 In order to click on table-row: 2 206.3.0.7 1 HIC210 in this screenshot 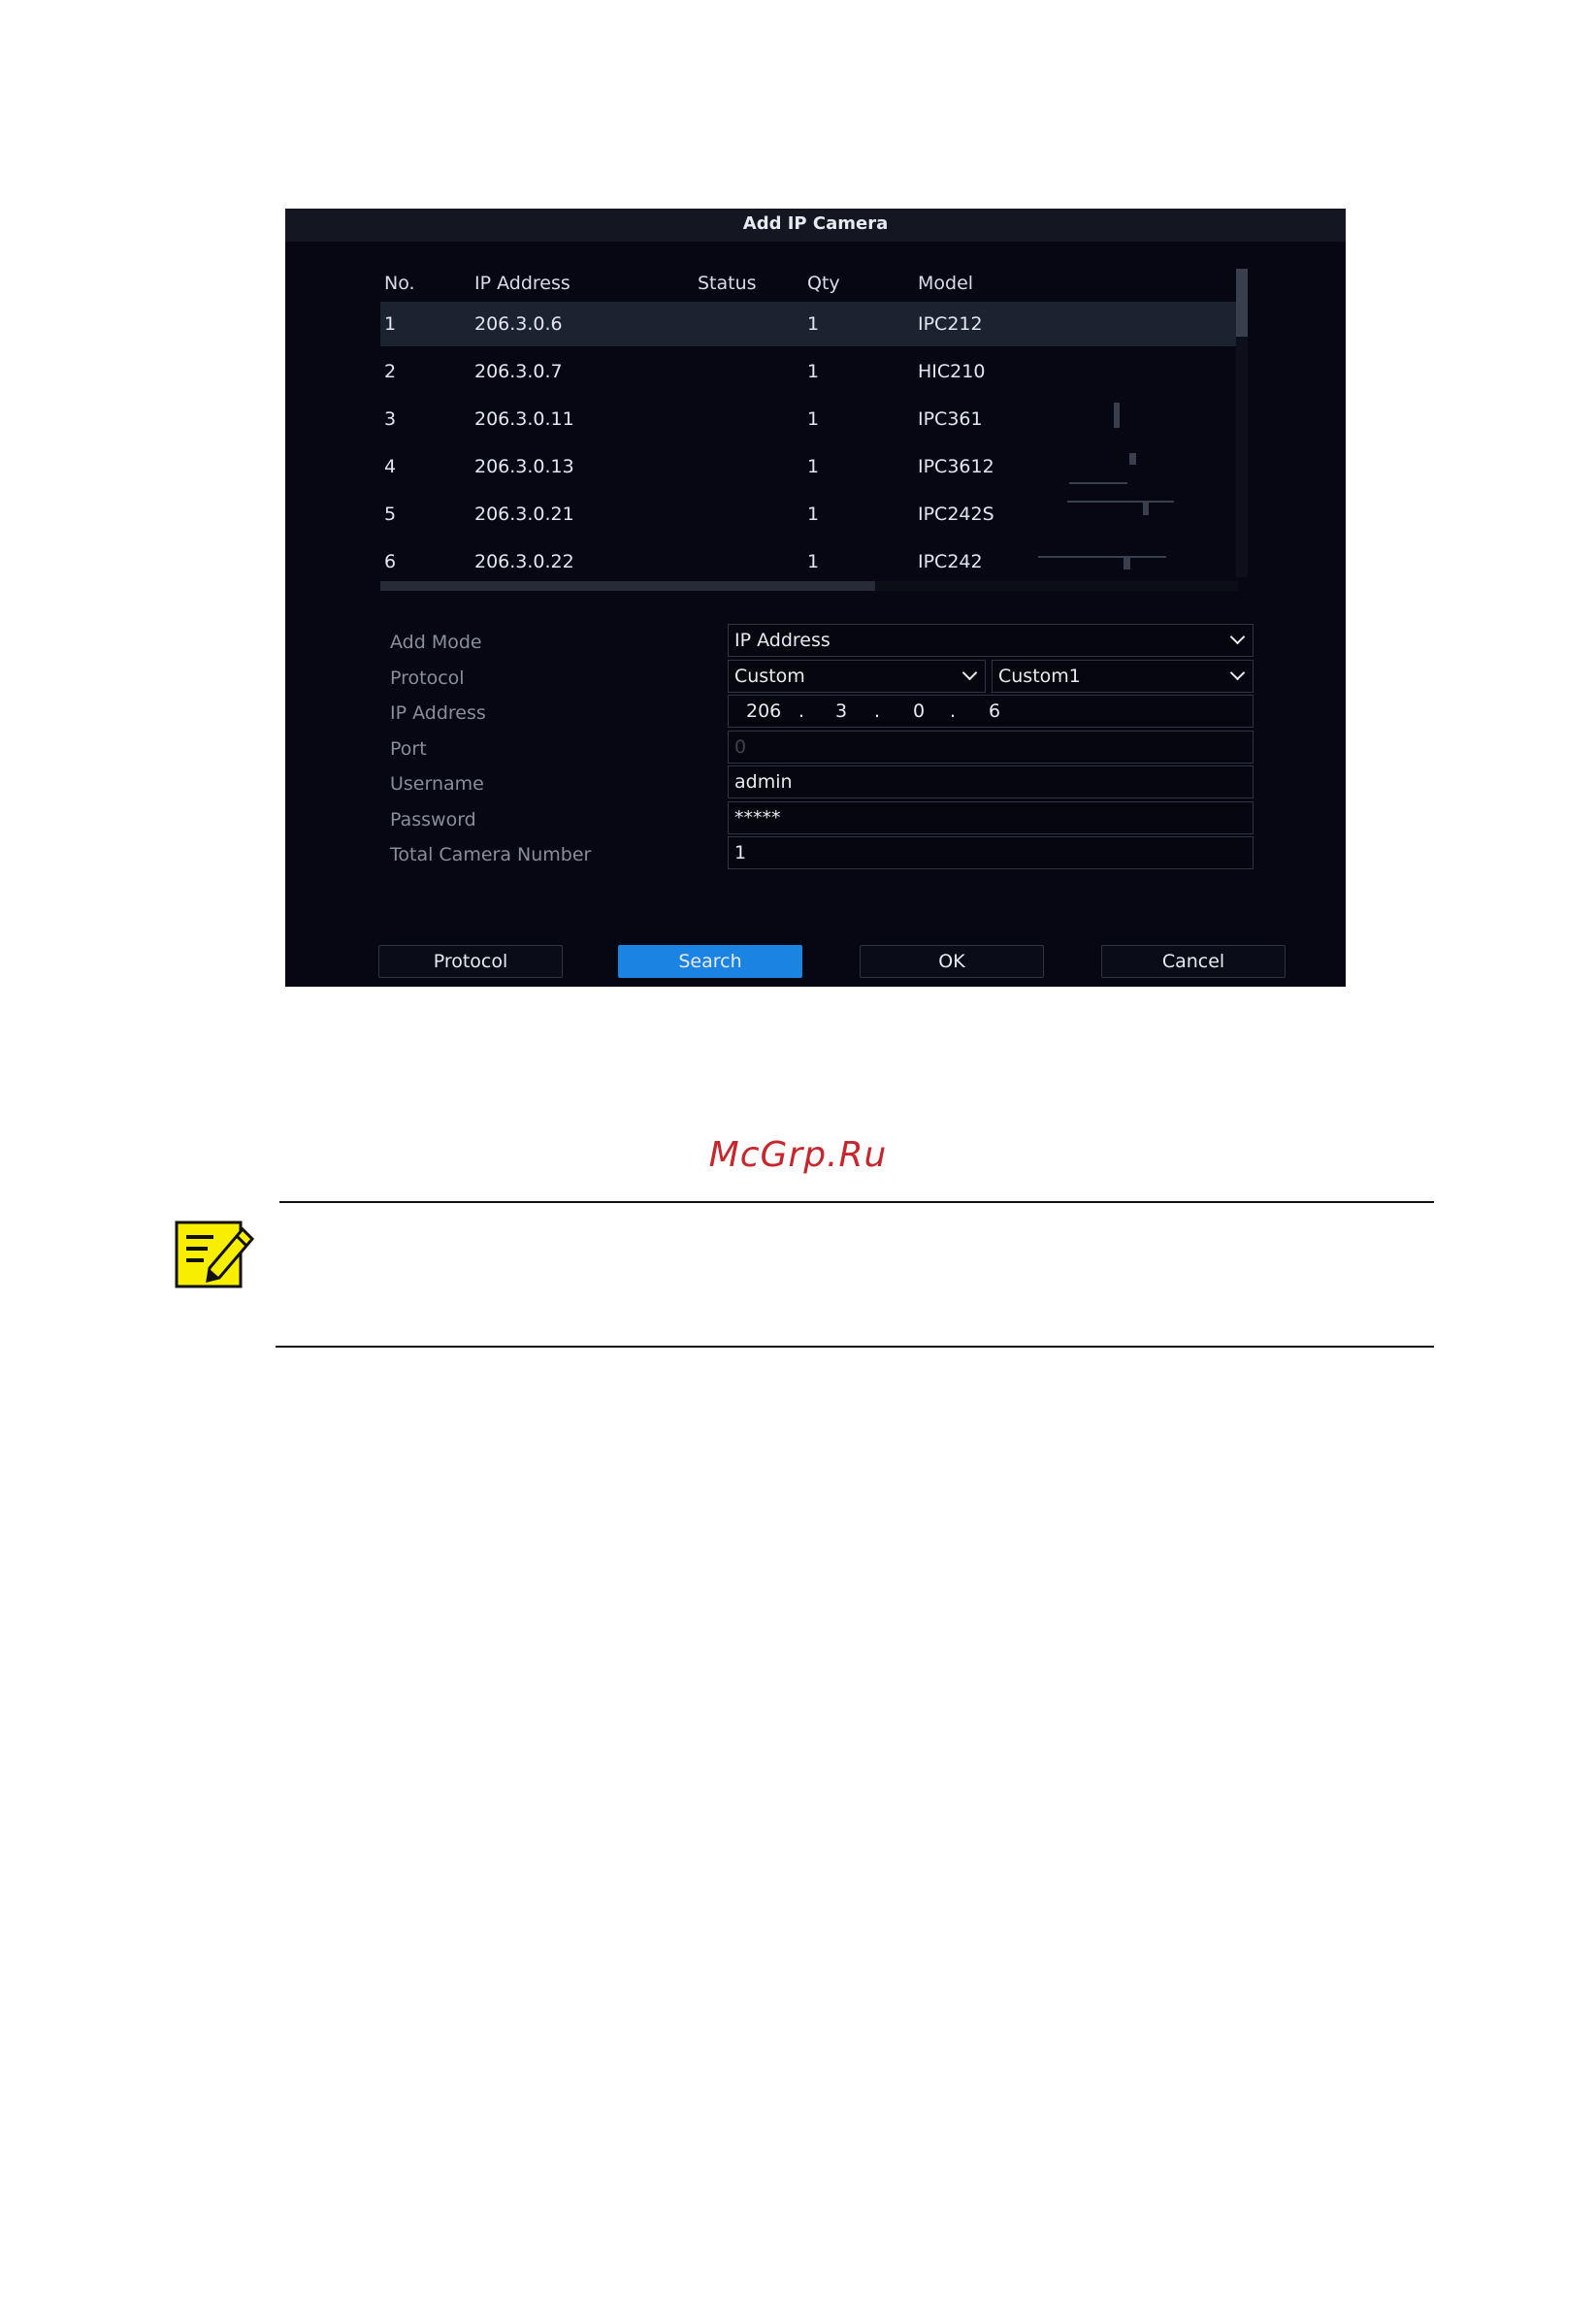, I will do `click(809, 371)`.